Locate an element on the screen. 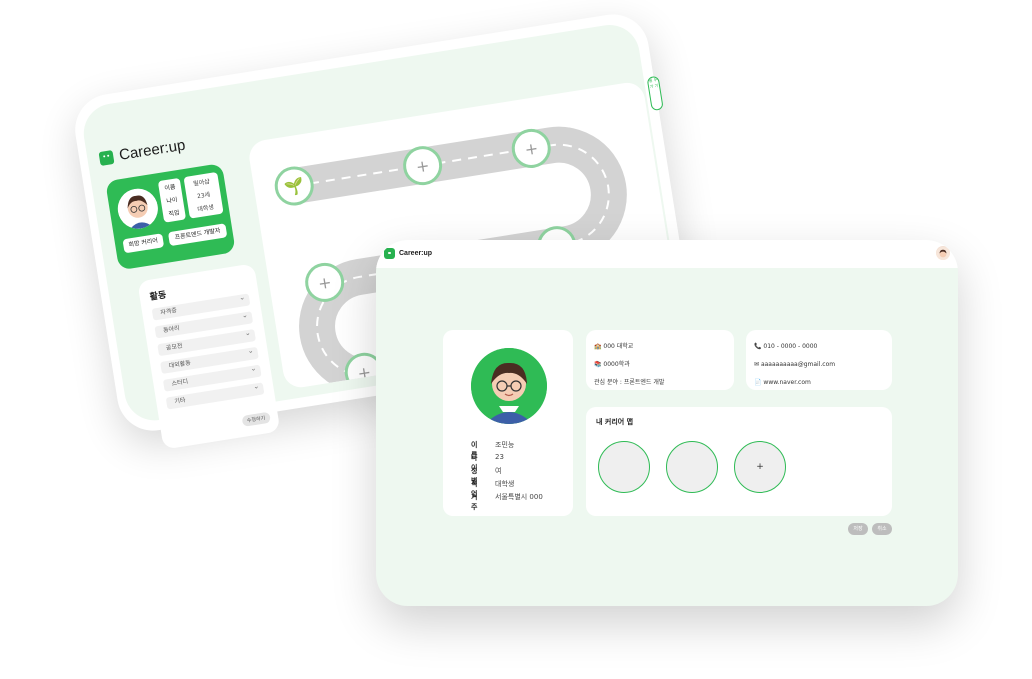  mail-icon: ✉ is located at coordinates (757, 364).